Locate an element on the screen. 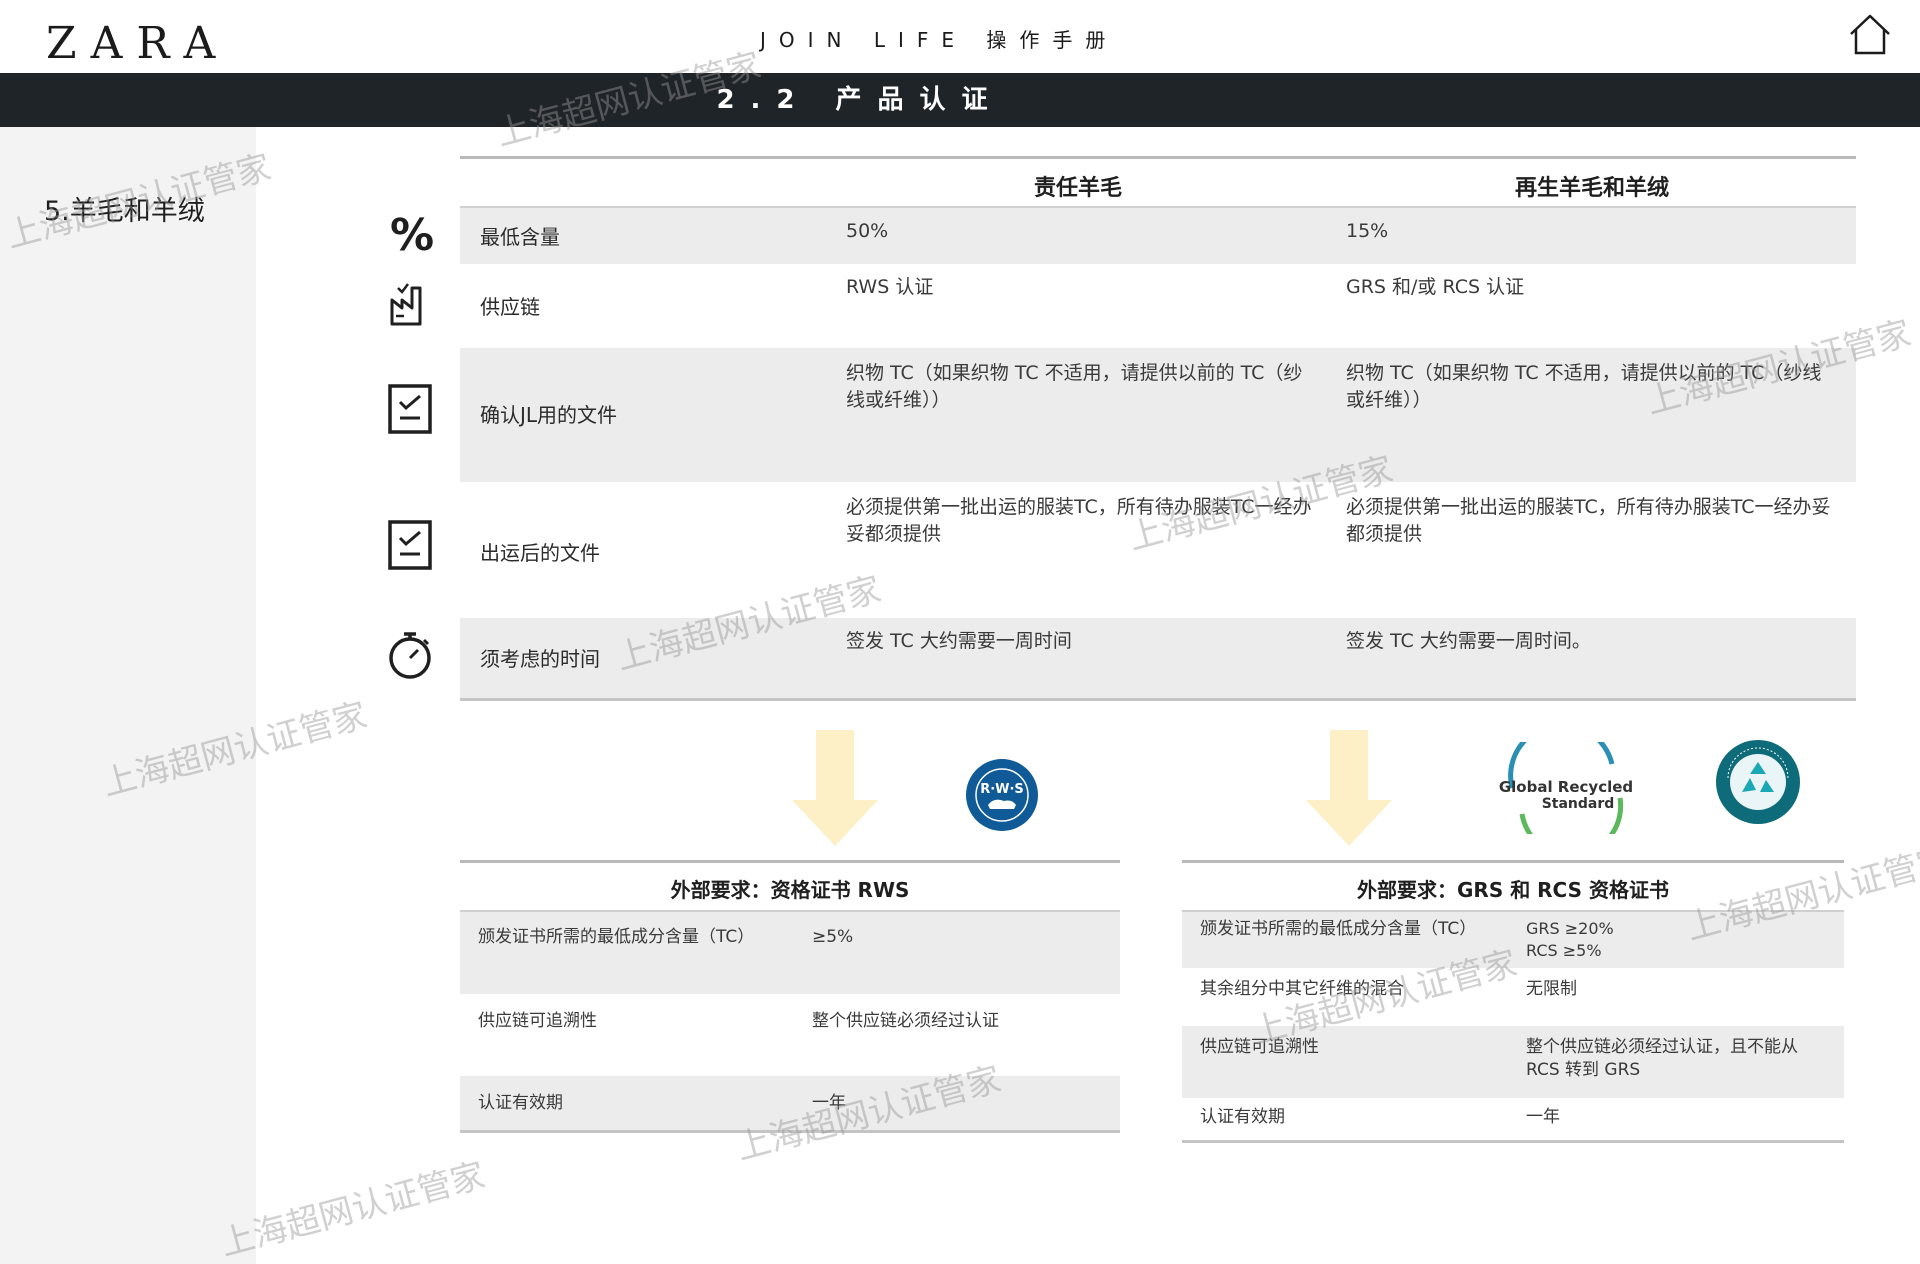 The height and width of the screenshot is (1264, 1920). section-bar: 2.2 产品认证 is located at coordinates (960, 100).